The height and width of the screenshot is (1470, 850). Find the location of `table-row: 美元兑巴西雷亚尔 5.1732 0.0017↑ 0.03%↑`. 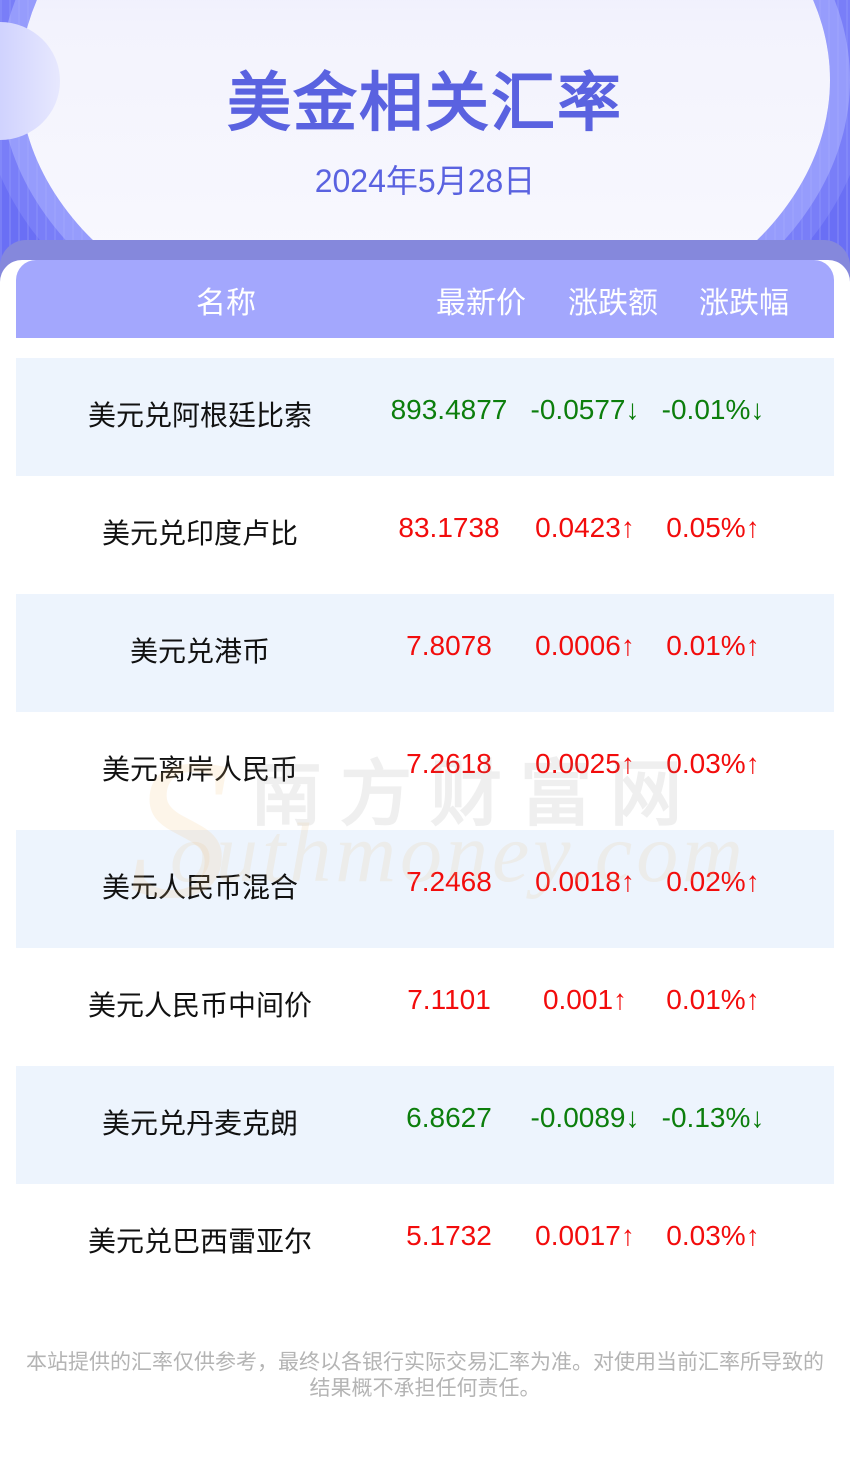

table-row: 美元兑巴西雷亚尔 5.1732 0.0017↑ 0.03%↑ is located at coordinates (425, 1243).